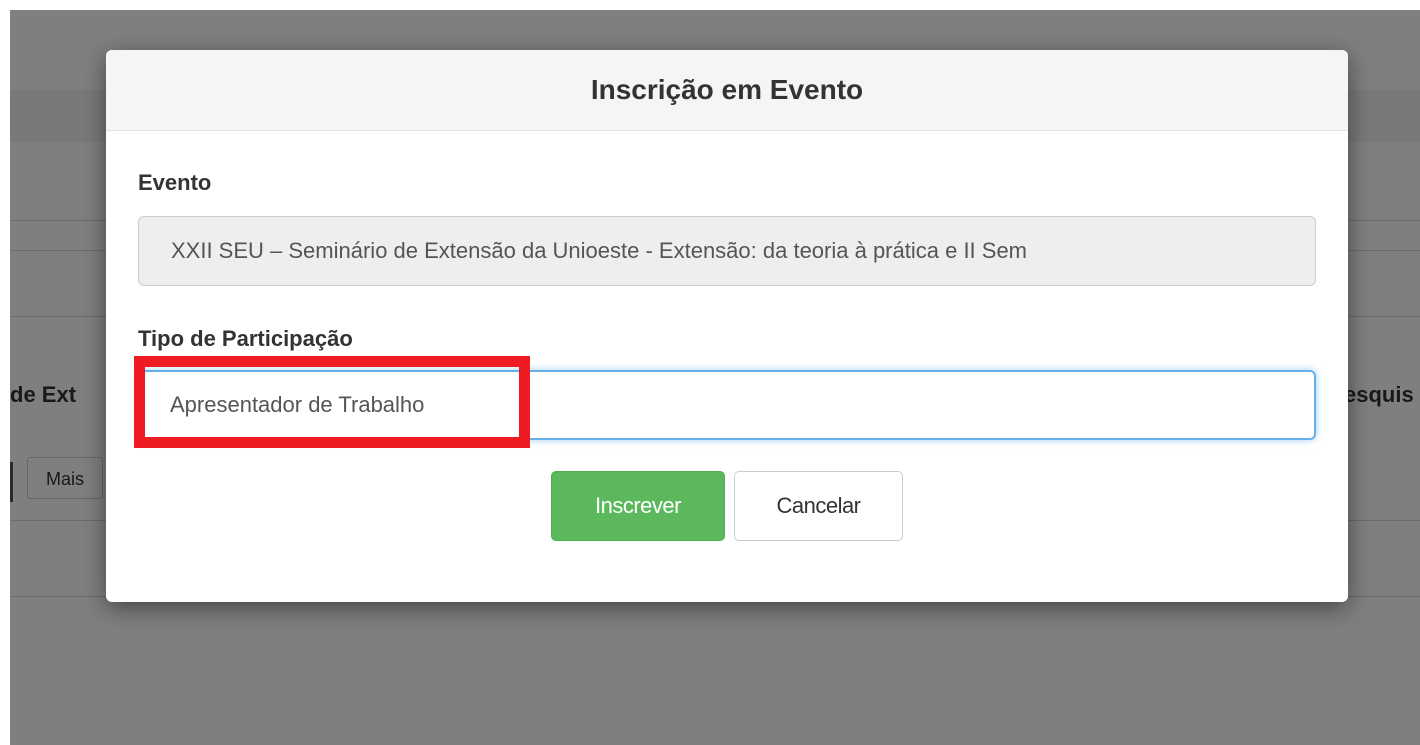  I want to click on modal-header: Inscrição em Evento, so click(727, 90).